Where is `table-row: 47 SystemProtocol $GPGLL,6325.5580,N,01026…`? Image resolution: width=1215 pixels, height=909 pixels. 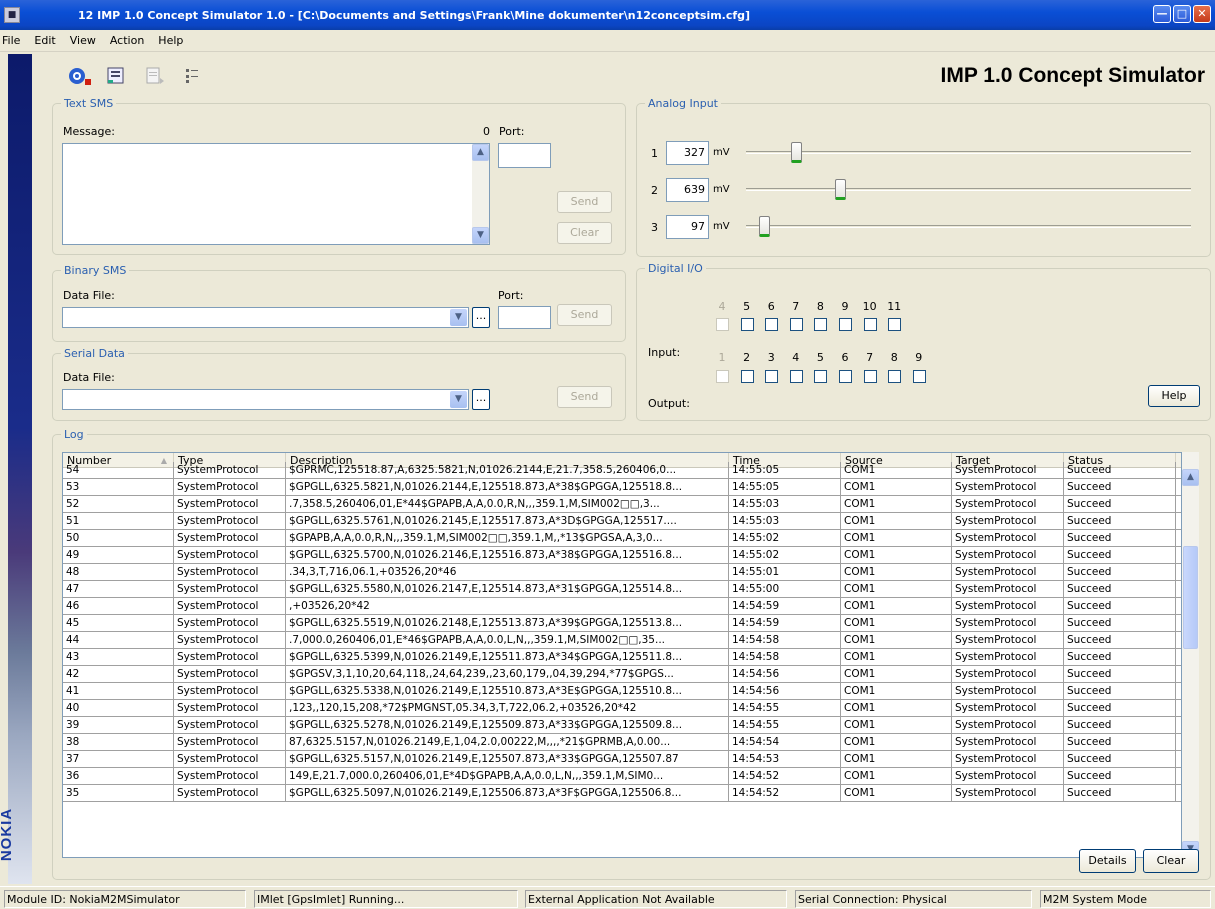
table-row: 47 SystemProtocol $GPGLL,6325.5580,N,01026… is located at coordinates (622, 589).